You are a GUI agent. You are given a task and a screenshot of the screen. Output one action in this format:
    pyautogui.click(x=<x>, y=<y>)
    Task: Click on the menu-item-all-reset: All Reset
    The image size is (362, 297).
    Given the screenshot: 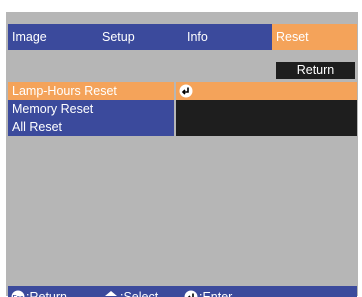 What is the action you would take?
    pyautogui.click(x=91, y=127)
    